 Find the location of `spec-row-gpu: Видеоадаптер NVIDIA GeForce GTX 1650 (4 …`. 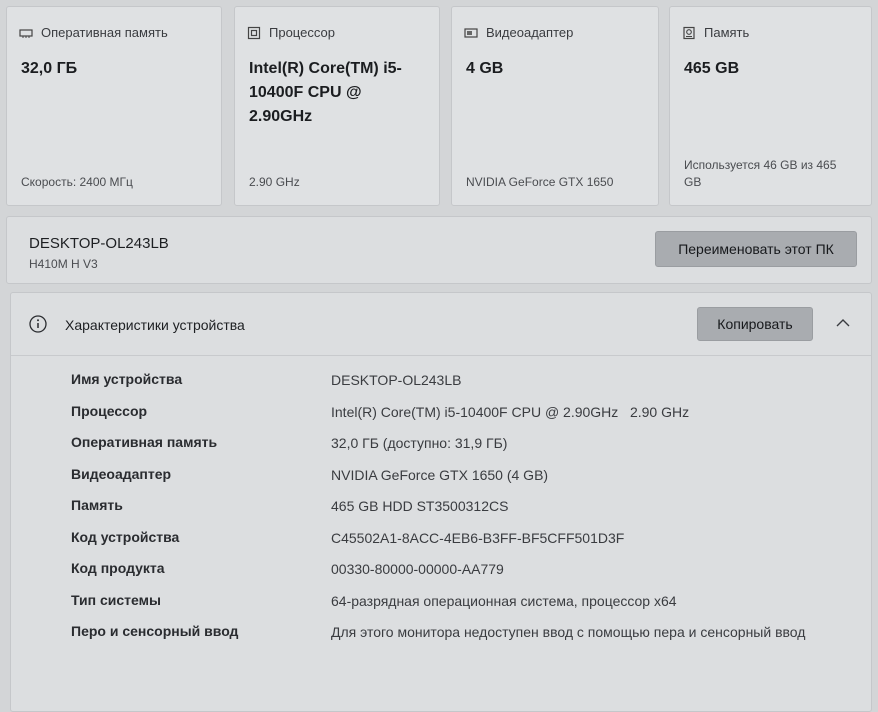

spec-row-gpu: Видеоадаптер NVIDIA GeForce GTX 1650 (4 … is located at coordinates (441, 474).